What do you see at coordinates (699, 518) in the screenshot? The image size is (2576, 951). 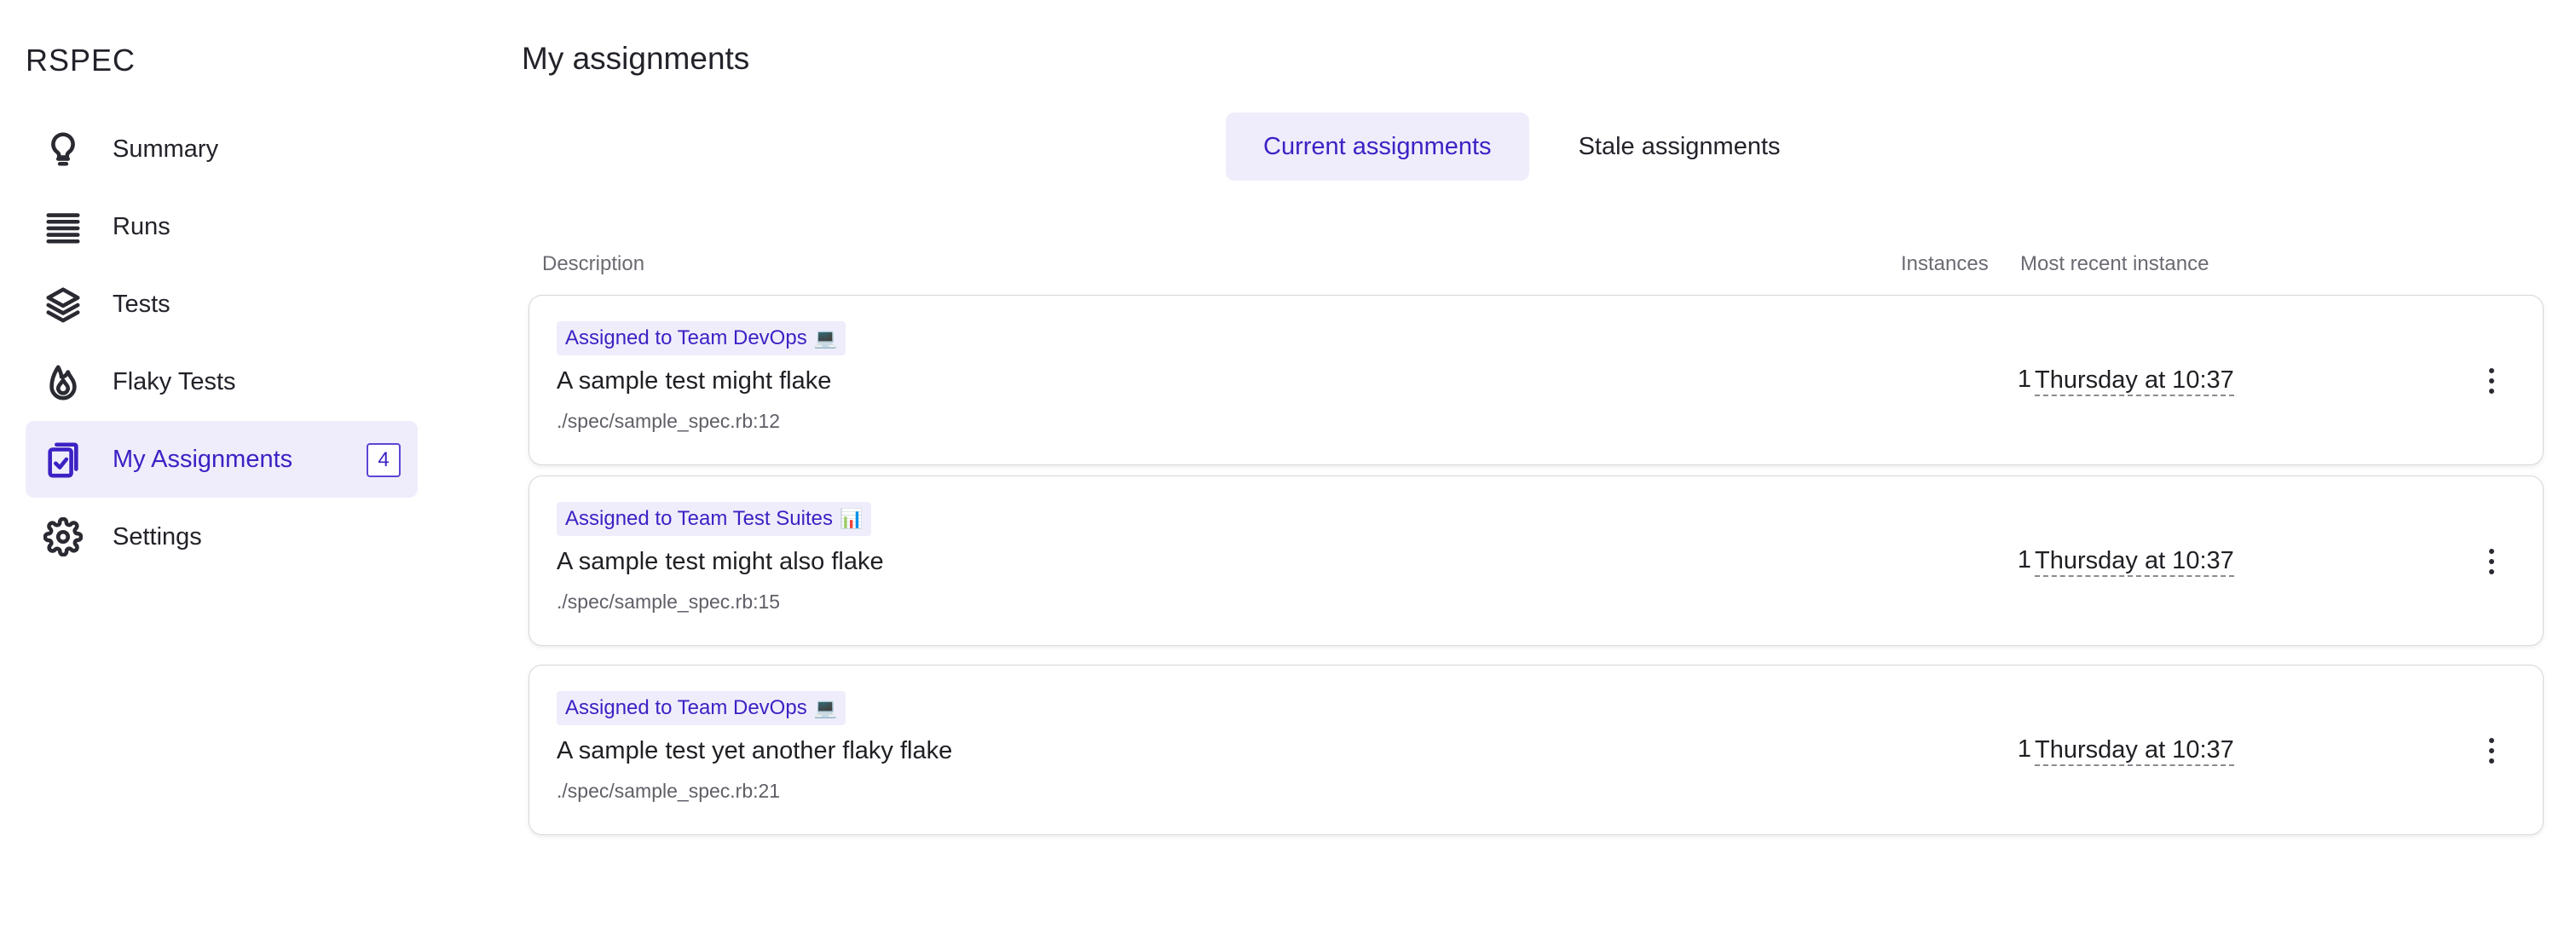 I see `assignee-label: Assigned to Team Test Suites` at bounding box center [699, 518].